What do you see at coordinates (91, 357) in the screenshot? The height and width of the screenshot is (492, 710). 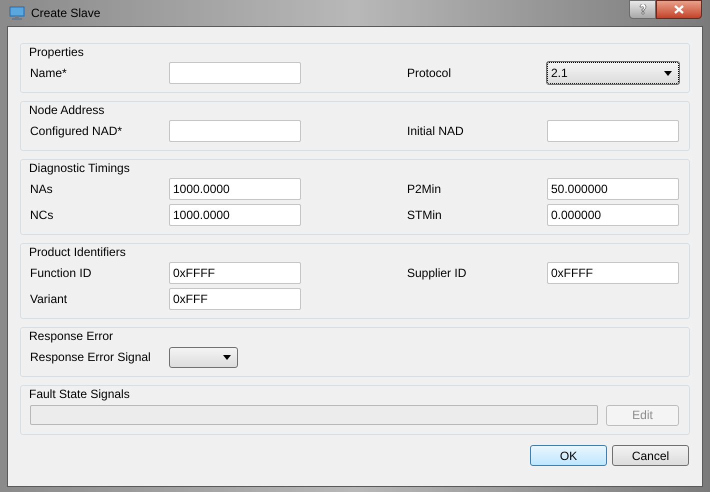 I see `field-label: Response Error Signal` at bounding box center [91, 357].